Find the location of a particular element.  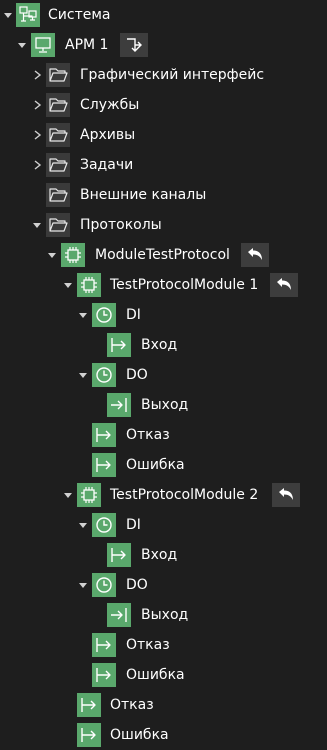

node-label: TestProtocolModule 2 is located at coordinates (184, 495).